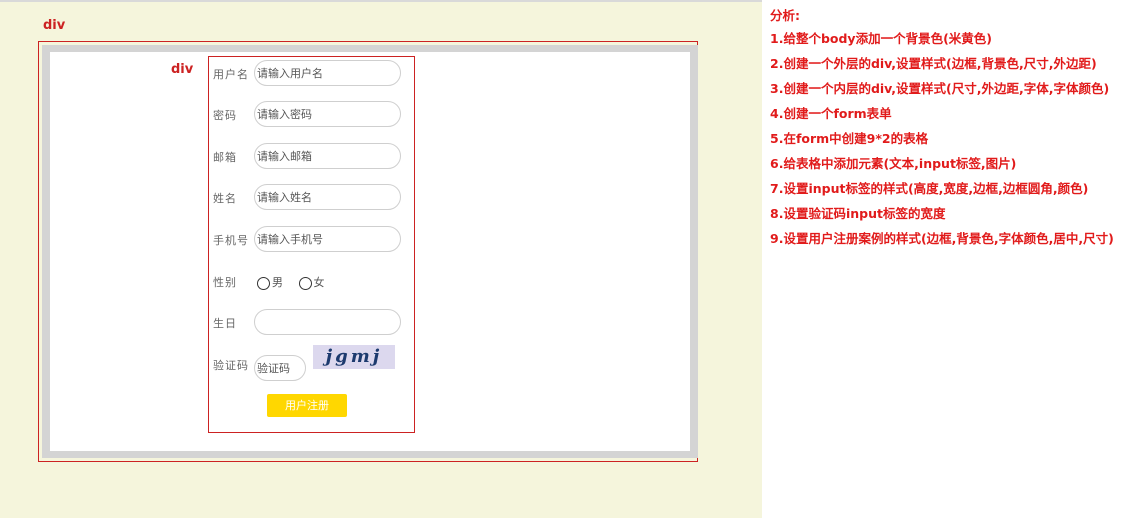  Describe the element at coordinates (327, 73) in the screenshot. I see `username-input` at that location.